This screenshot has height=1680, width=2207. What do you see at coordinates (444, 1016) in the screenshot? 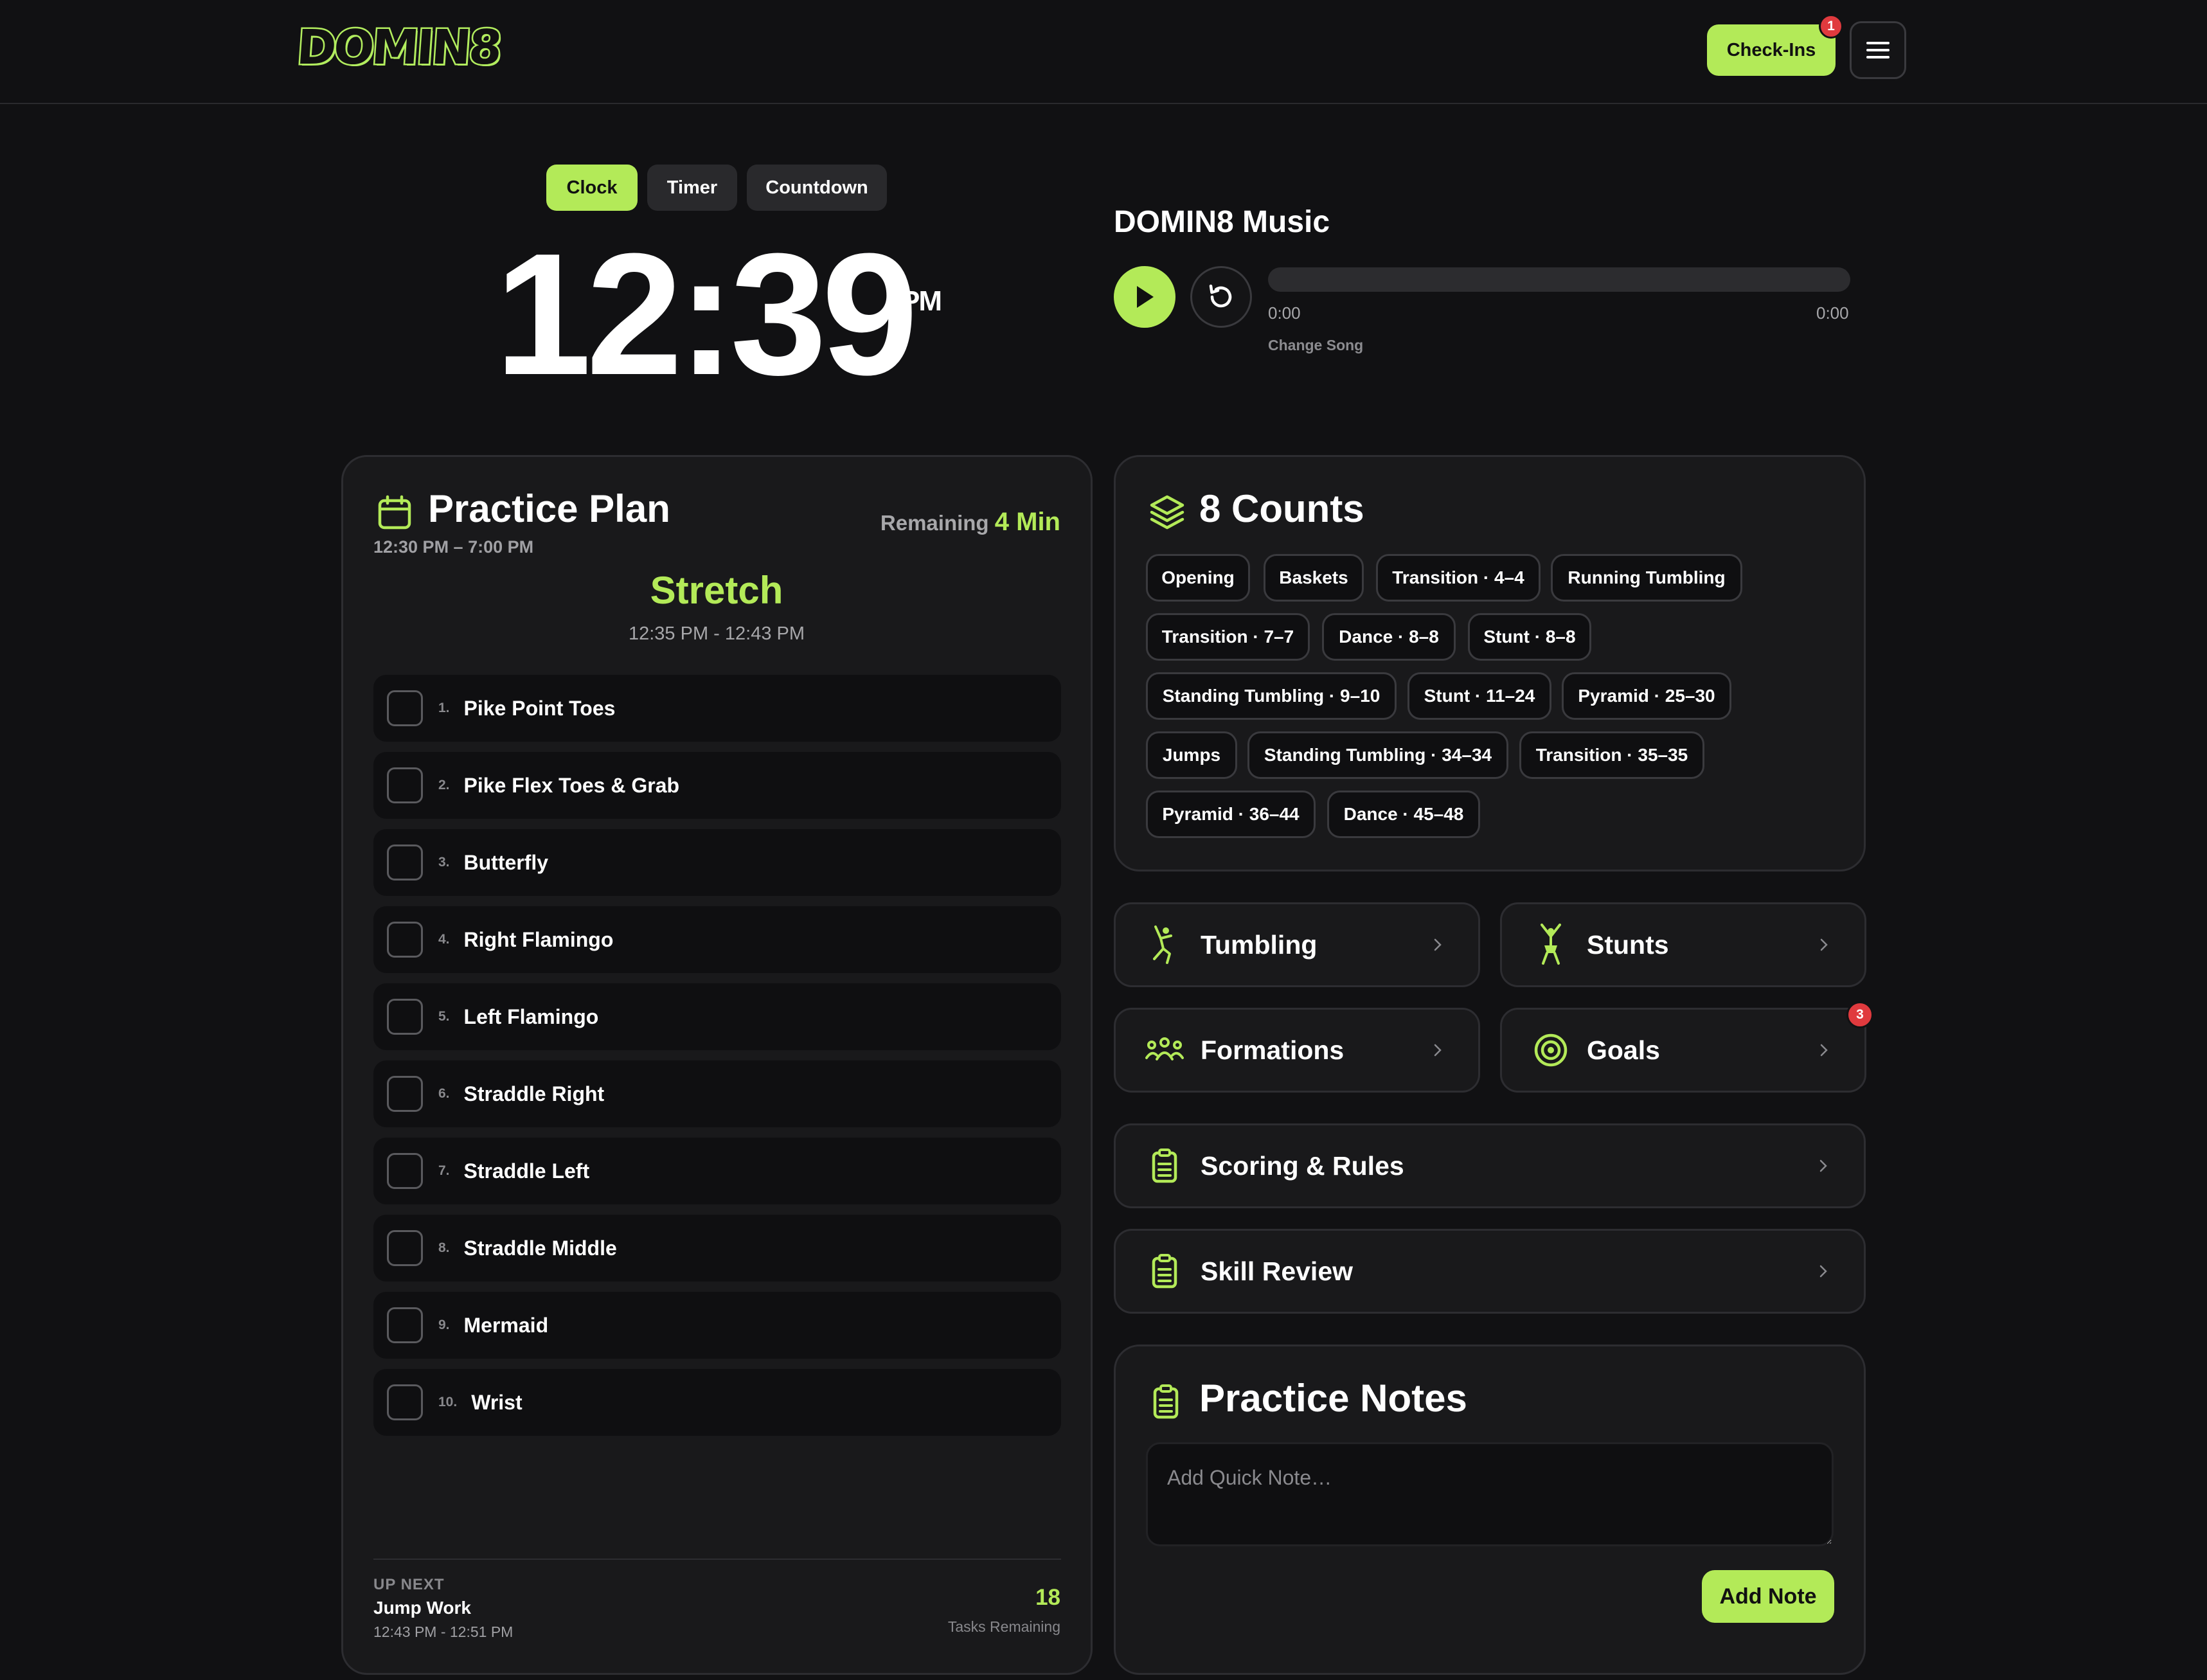
I see `task-number: 5.` at bounding box center [444, 1016].